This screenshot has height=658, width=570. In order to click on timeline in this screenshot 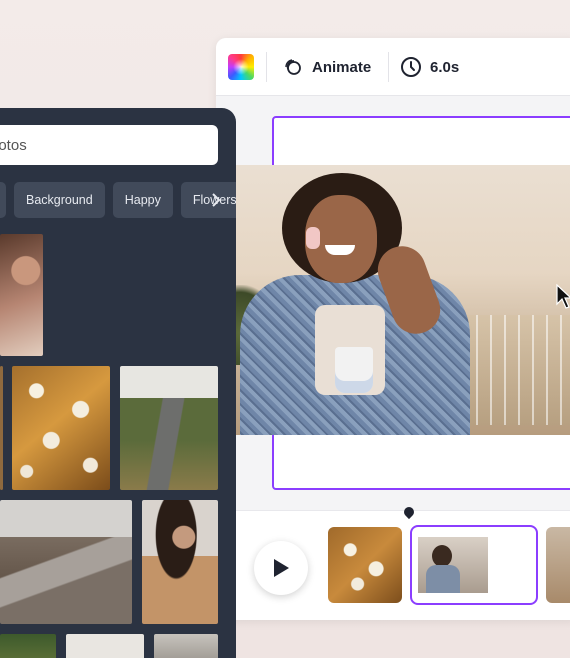, I will do `click(393, 562)`.